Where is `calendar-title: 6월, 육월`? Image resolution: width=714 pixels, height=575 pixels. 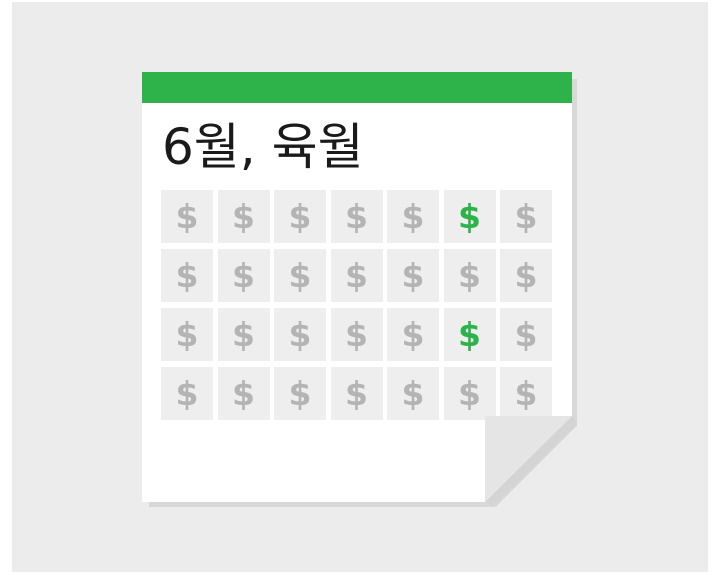
calendar-title: 6월, 육월 is located at coordinates (263, 147).